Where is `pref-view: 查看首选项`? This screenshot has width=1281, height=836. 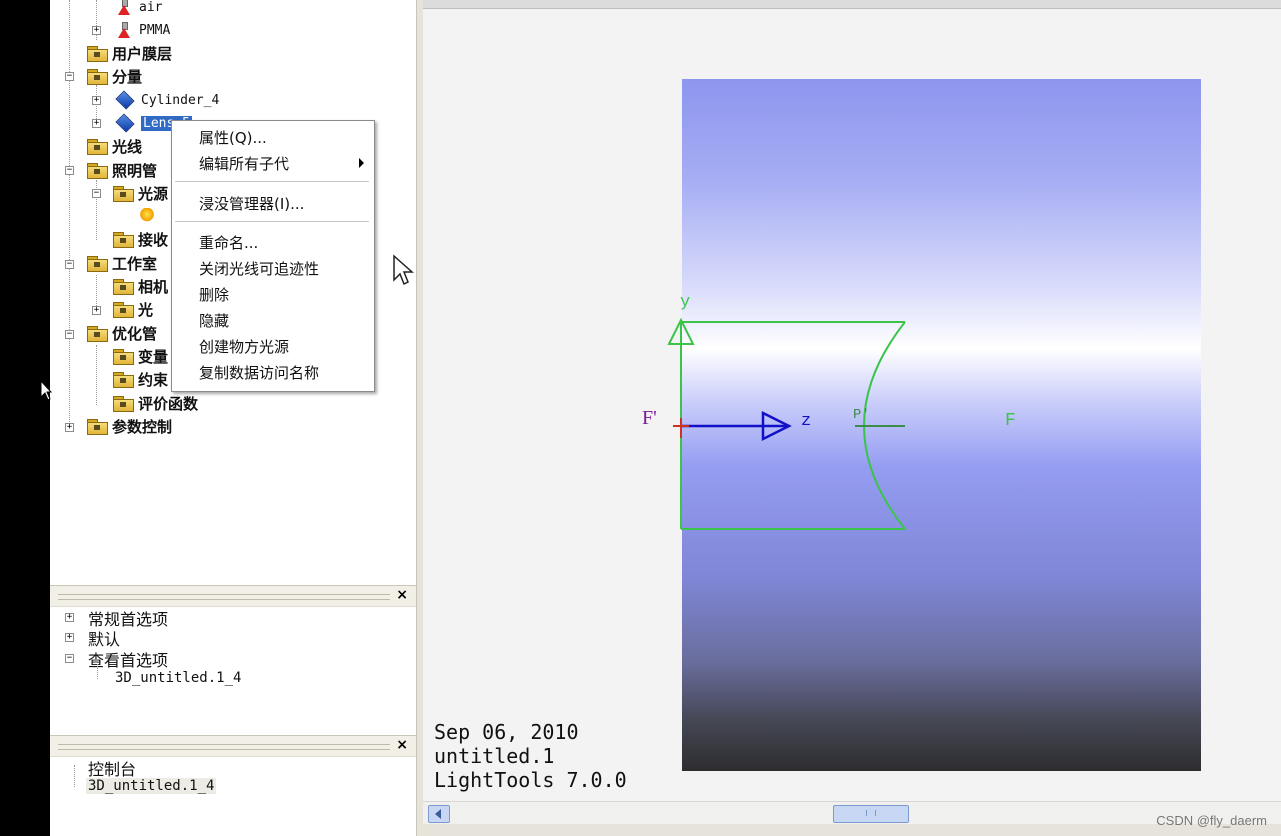 pref-view: 查看首选项 is located at coordinates (128, 659).